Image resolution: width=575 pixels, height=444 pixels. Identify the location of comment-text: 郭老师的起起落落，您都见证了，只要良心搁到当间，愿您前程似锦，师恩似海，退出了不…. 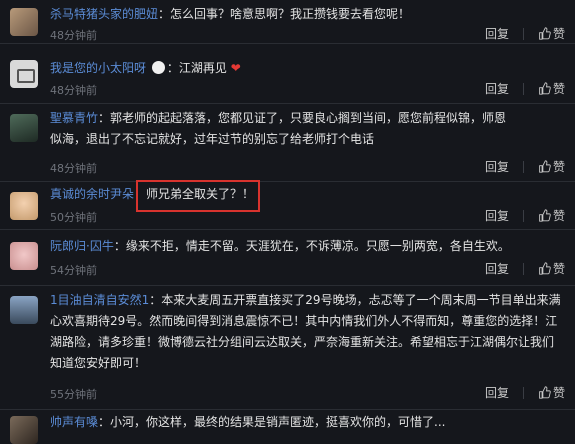
(278, 128).